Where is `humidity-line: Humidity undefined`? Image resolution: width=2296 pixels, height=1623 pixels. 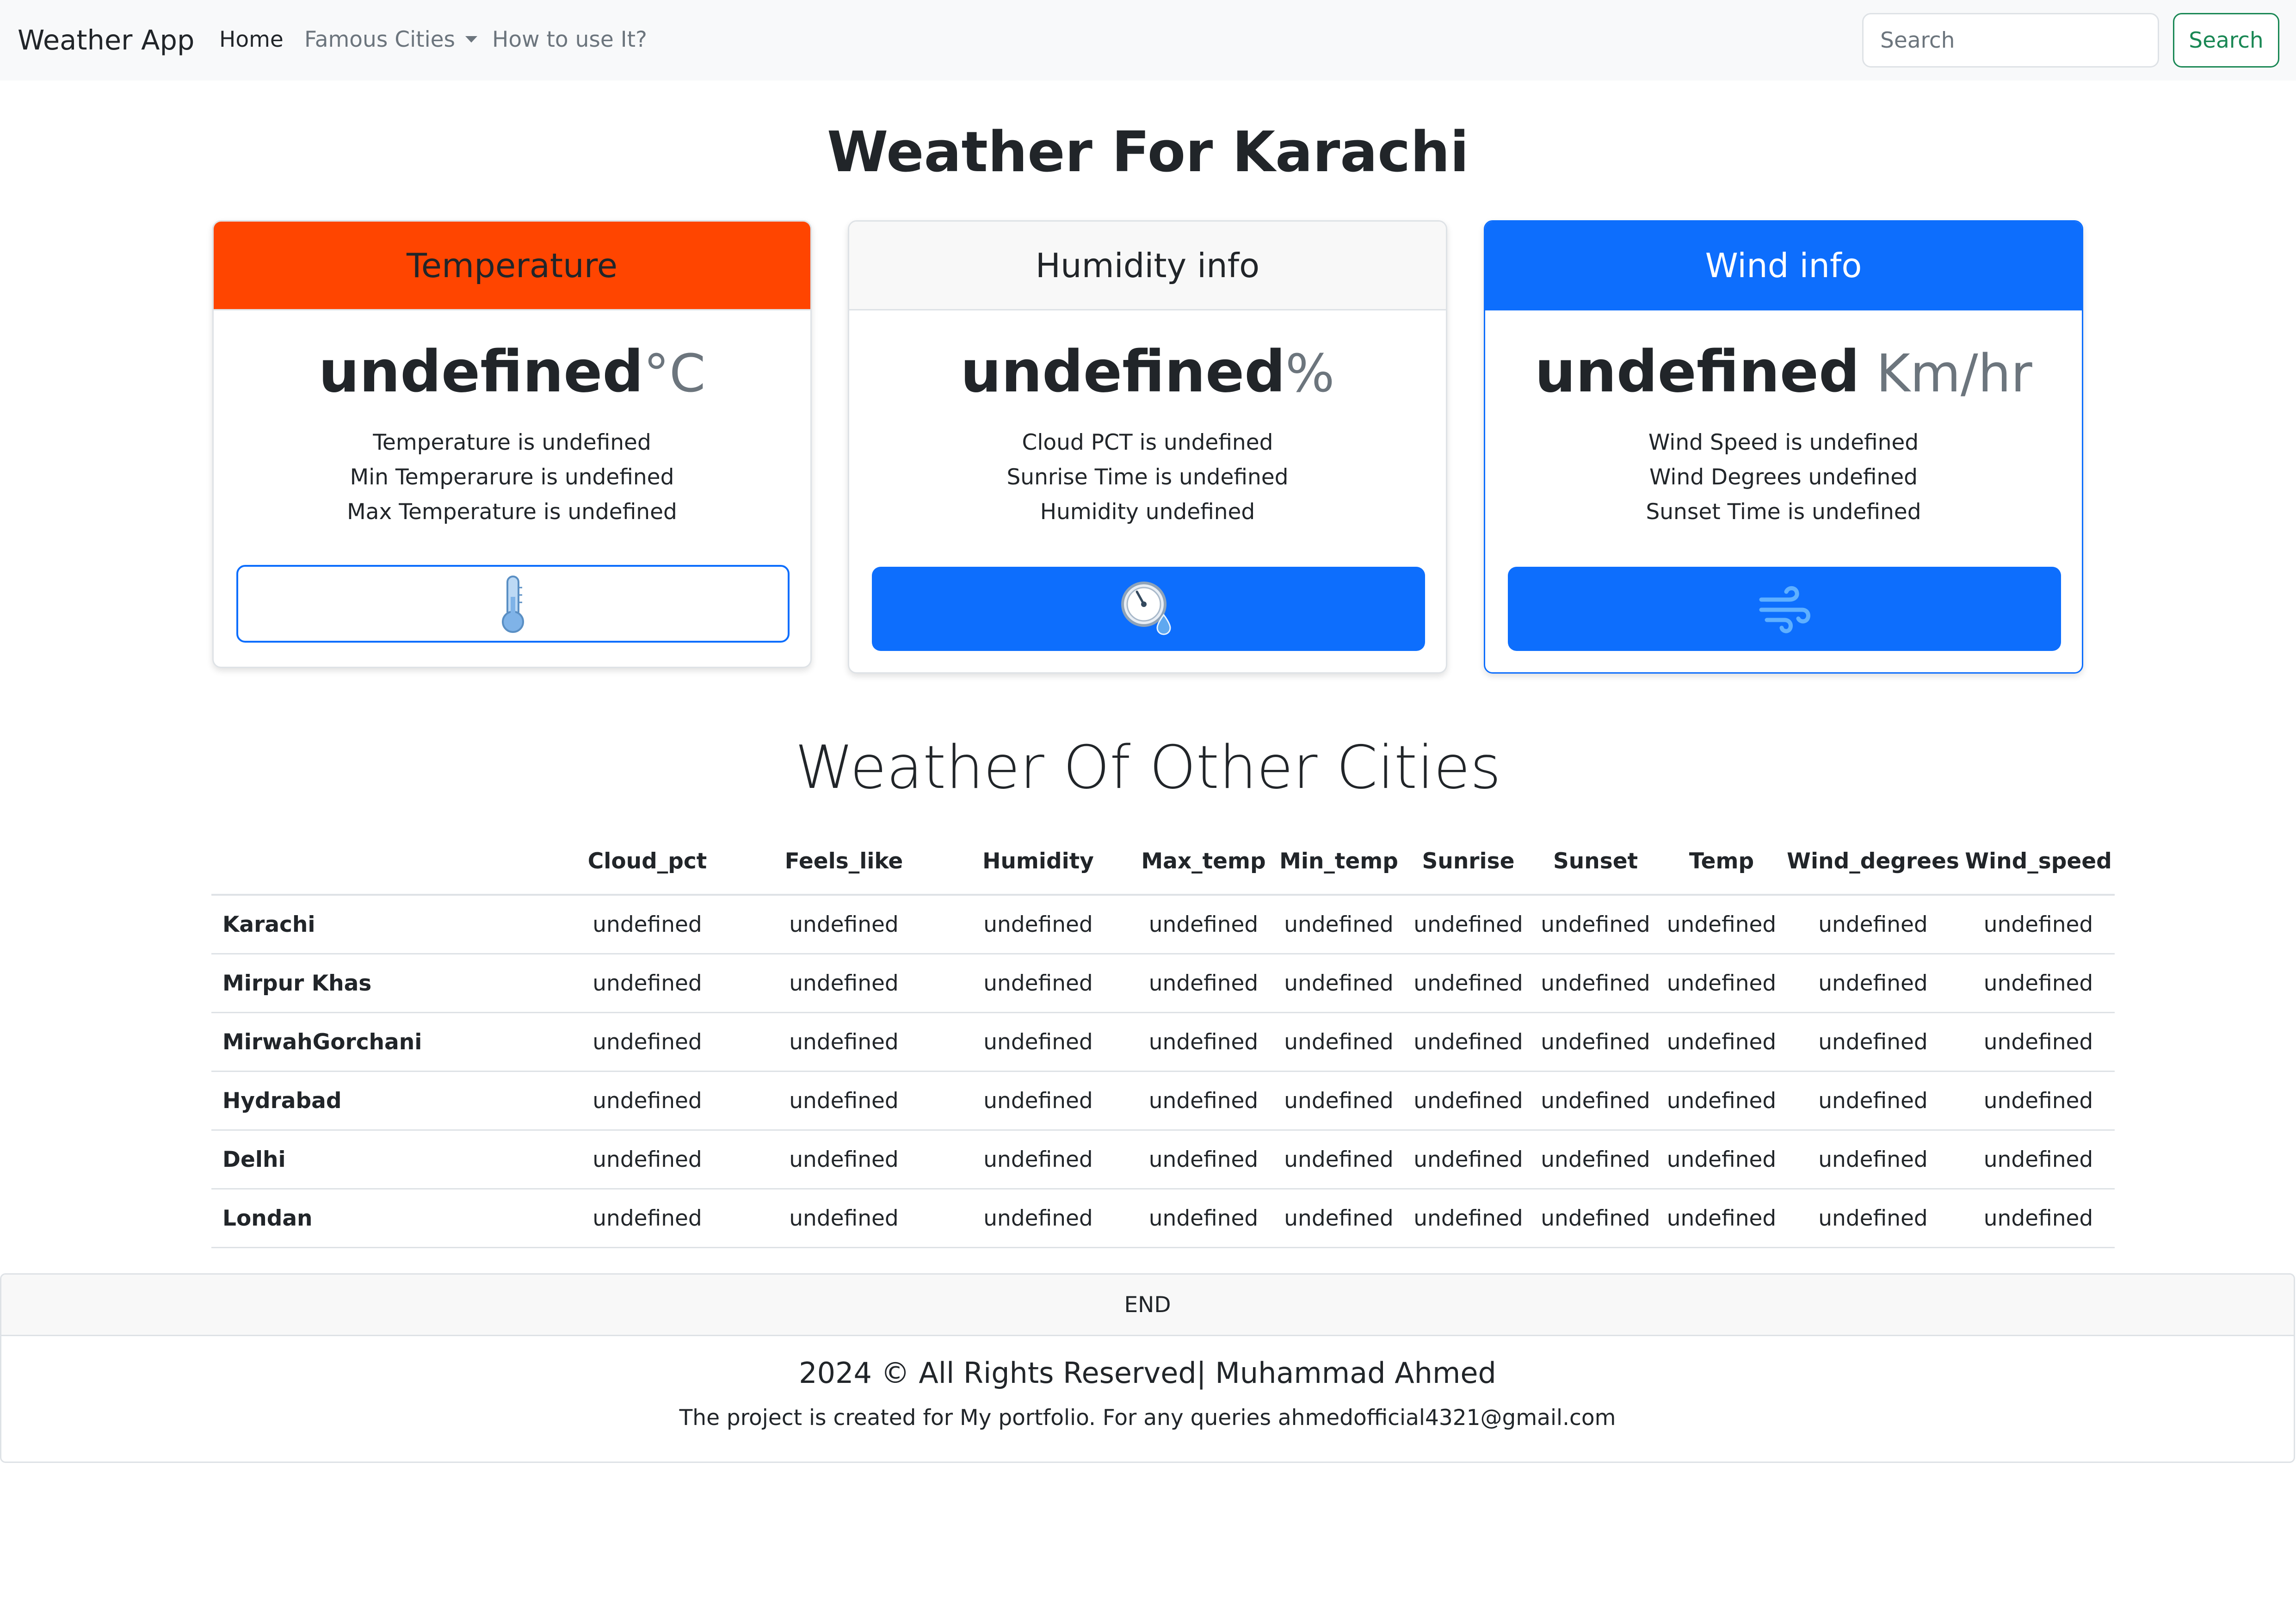 humidity-line: Humidity undefined is located at coordinates (1147, 512).